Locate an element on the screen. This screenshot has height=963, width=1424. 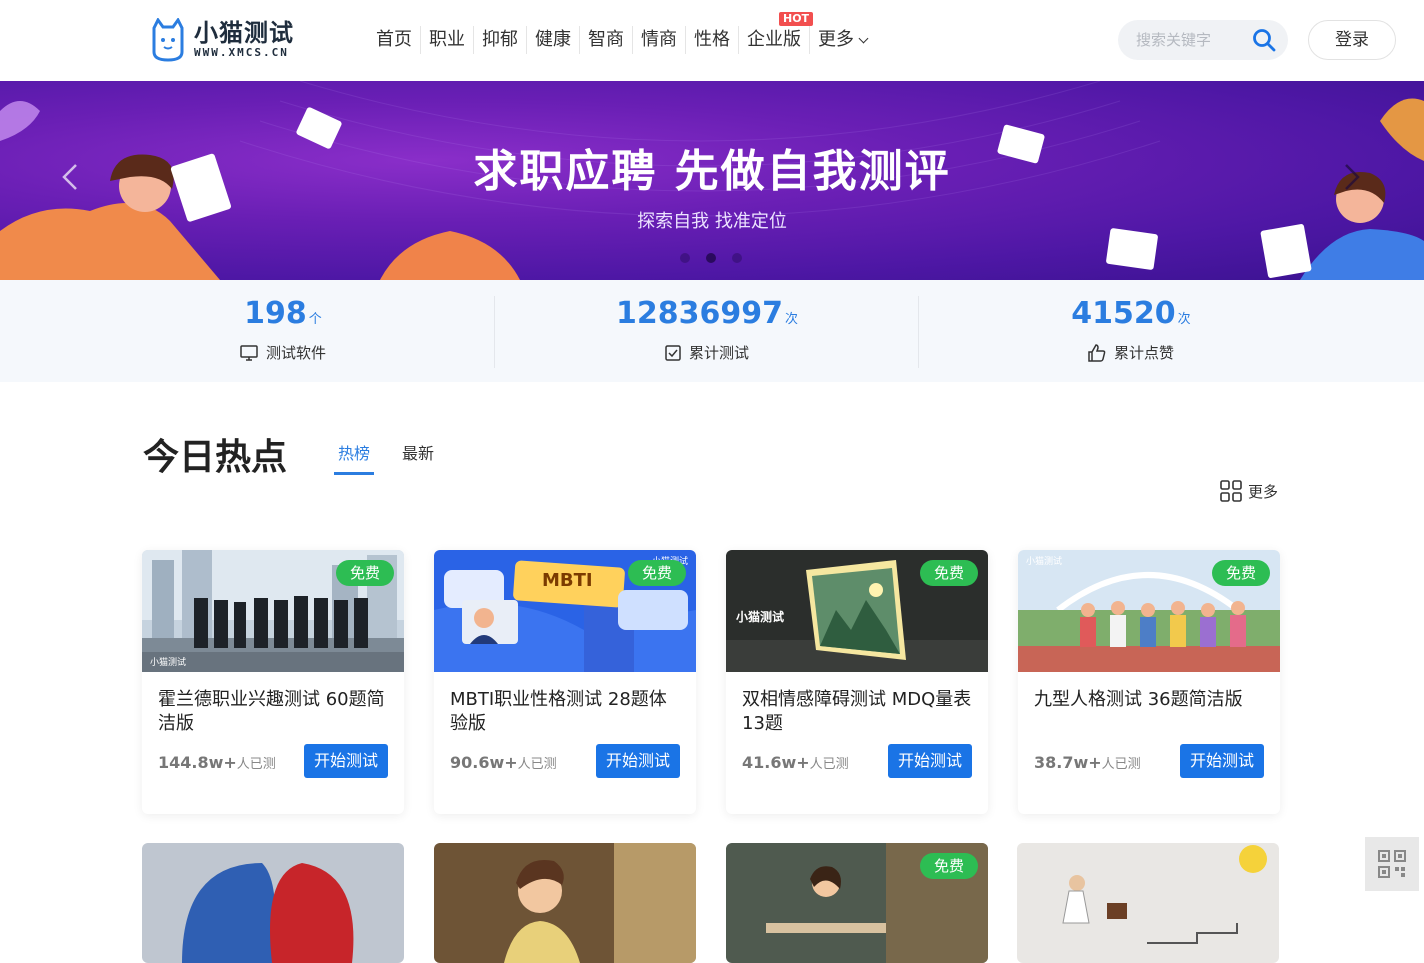
stat-value: 12836997 is located at coordinates (699, 313).